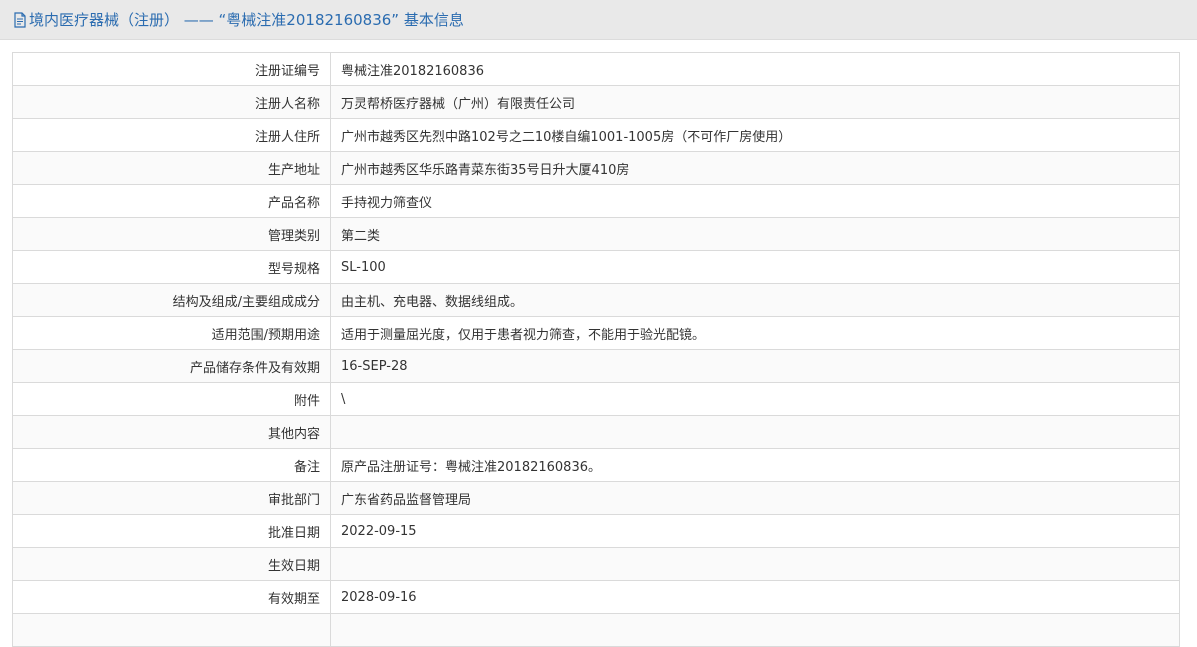 Image resolution: width=1197 pixels, height=647 pixels. What do you see at coordinates (755, 597) in the screenshot?
I see `row-value: 2028-09-16` at bounding box center [755, 597].